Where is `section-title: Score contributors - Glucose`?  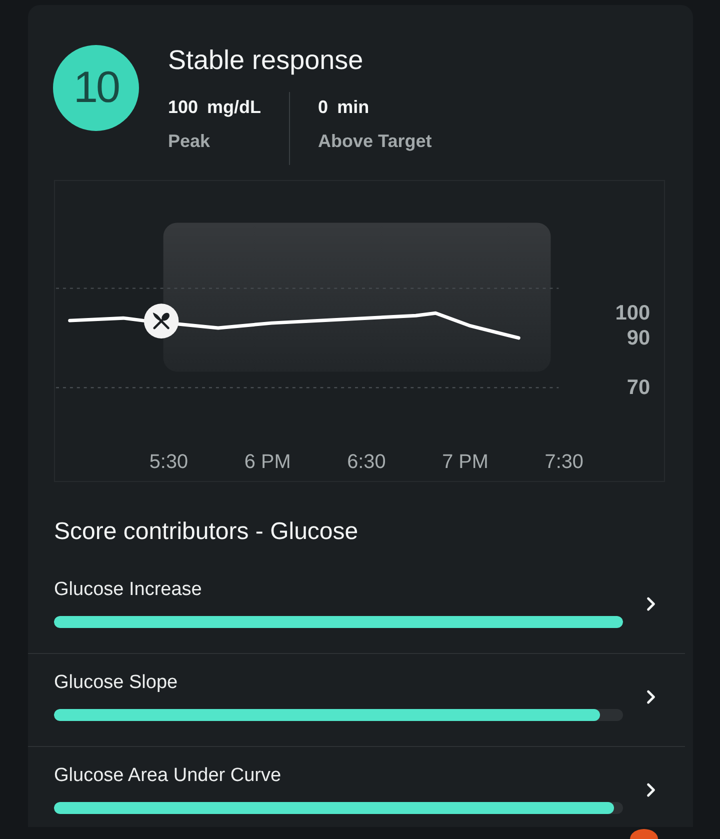
section-title: Score contributors - Glucose is located at coordinates (207, 532).